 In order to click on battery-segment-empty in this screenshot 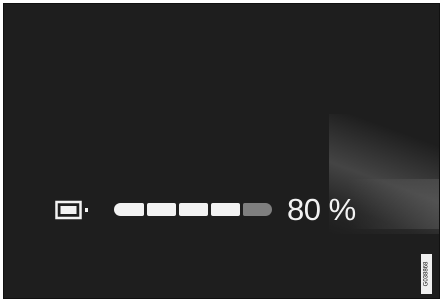, I will do `click(257, 209)`.